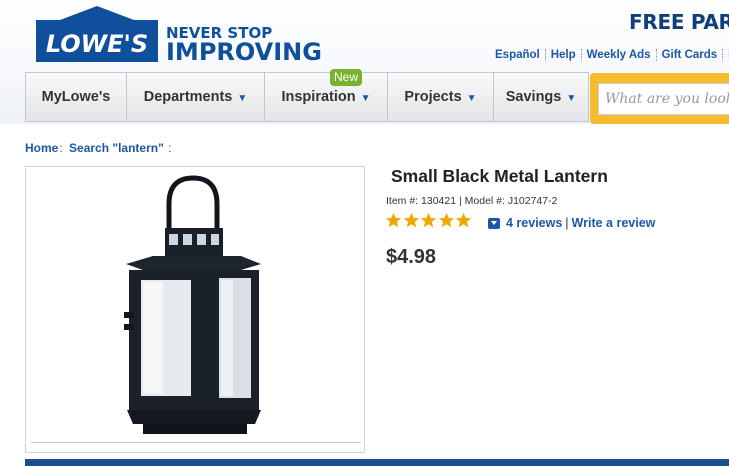 This screenshot has width=729, height=466. What do you see at coordinates (614, 223) in the screenshot?
I see `write-review-link: Write a review` at bounding box center [614, 223].